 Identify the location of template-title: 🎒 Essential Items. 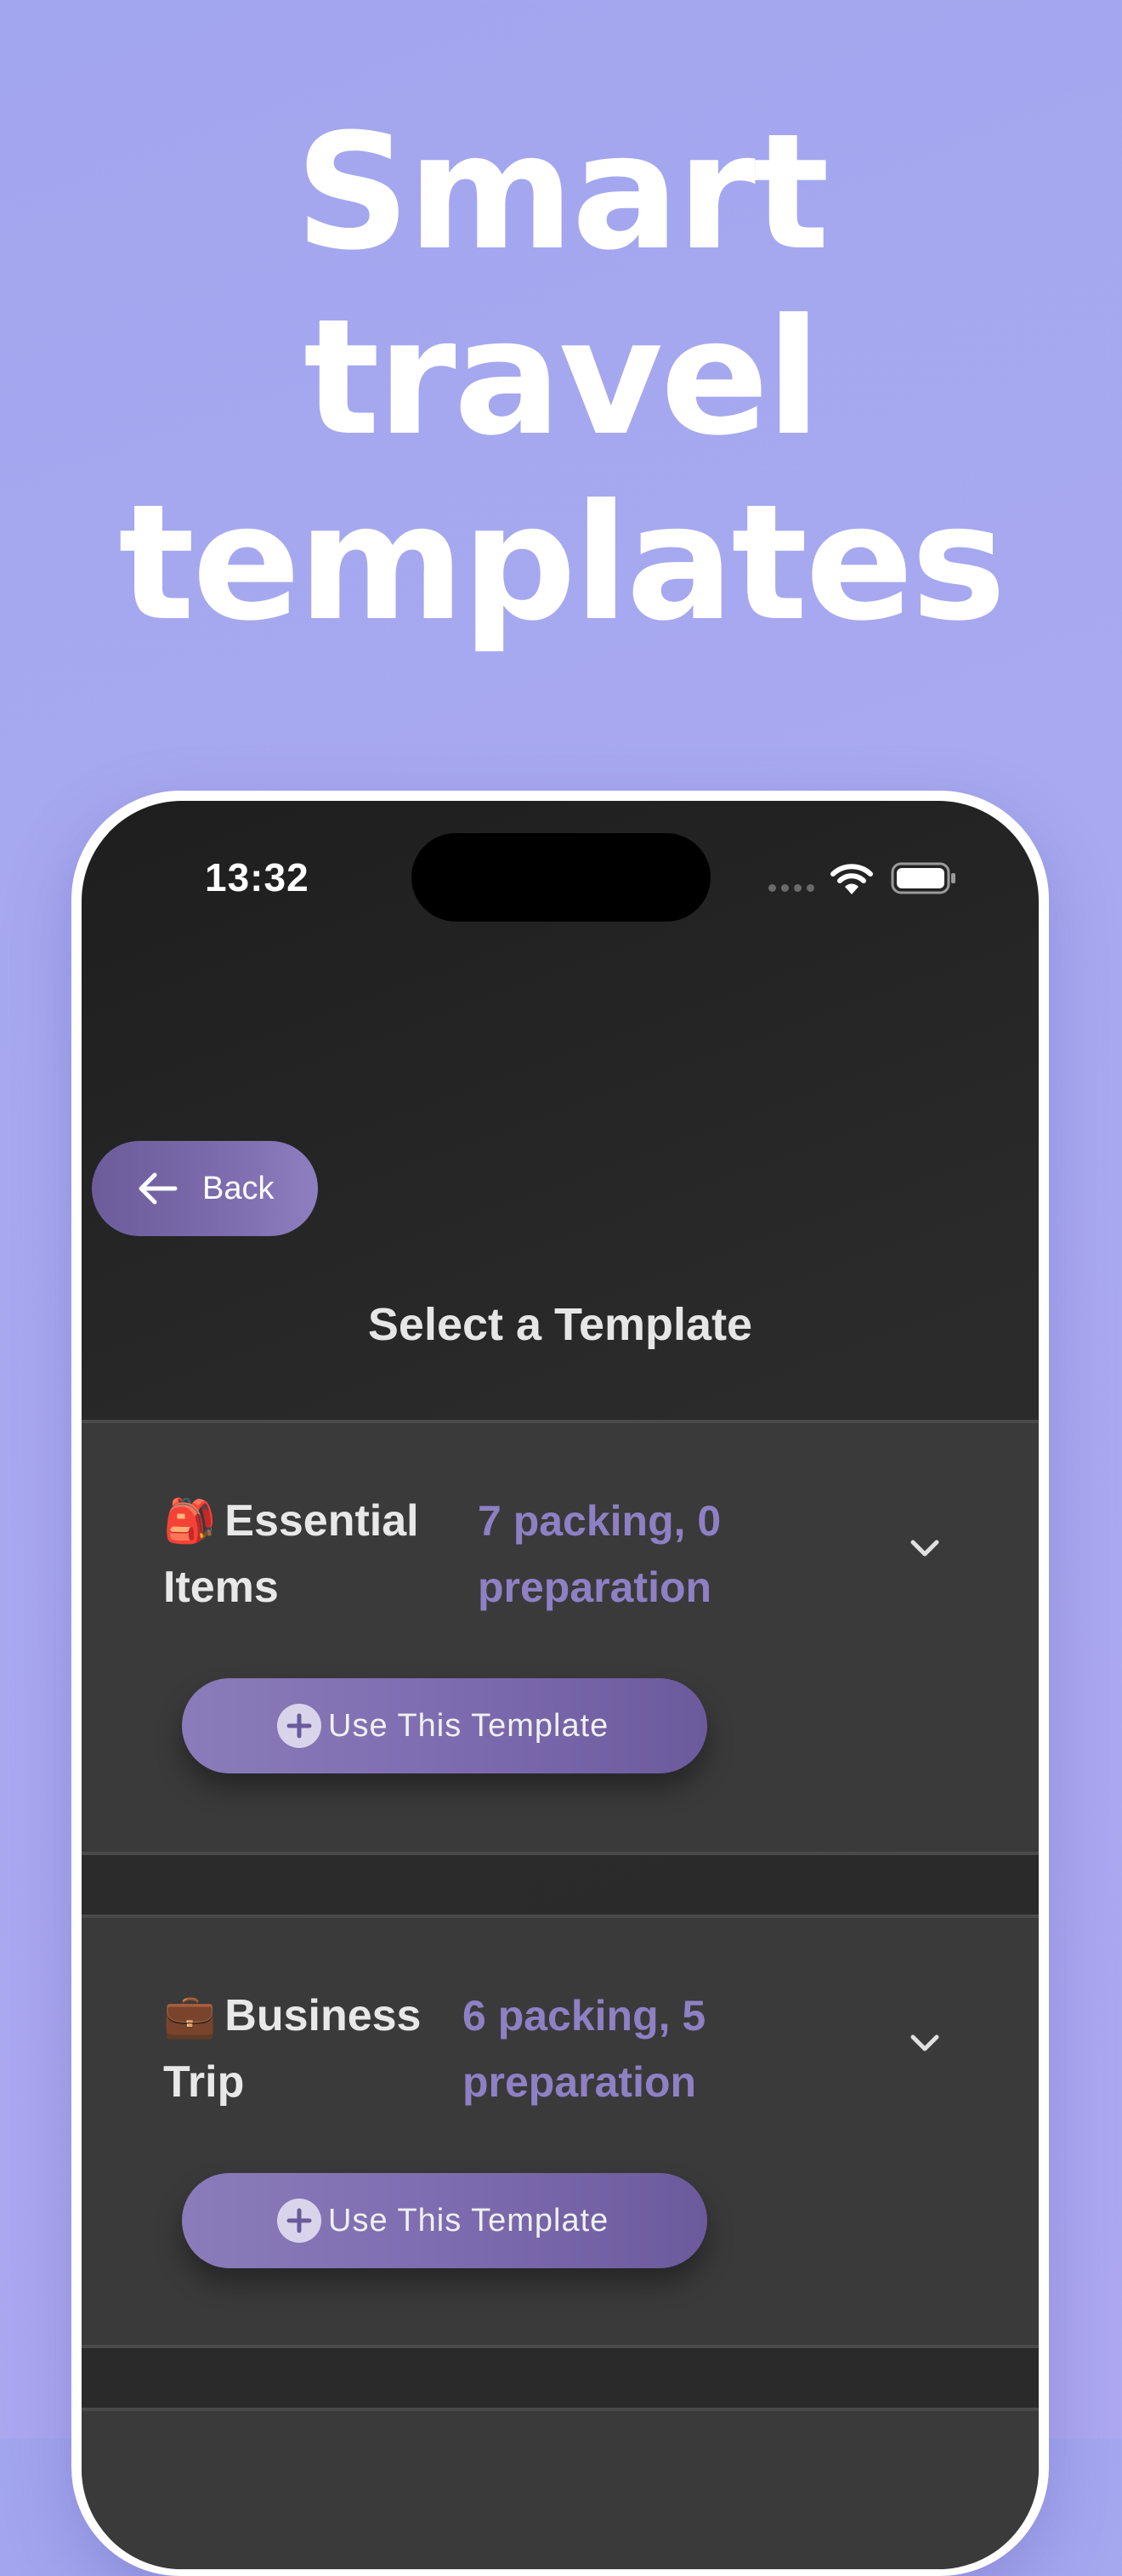
(324, 1554).